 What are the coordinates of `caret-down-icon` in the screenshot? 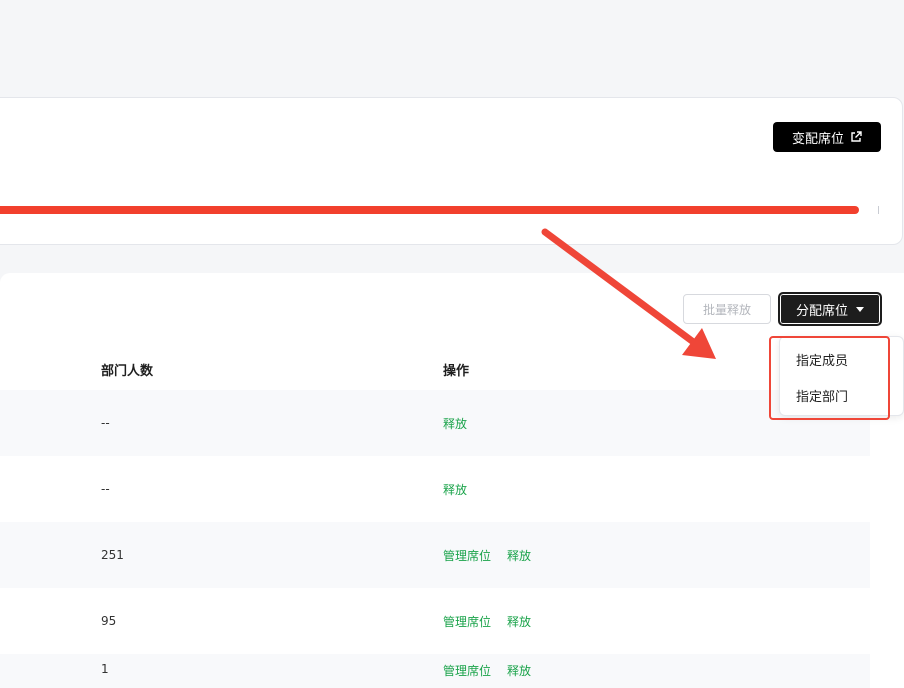 It's located at (860, 309).